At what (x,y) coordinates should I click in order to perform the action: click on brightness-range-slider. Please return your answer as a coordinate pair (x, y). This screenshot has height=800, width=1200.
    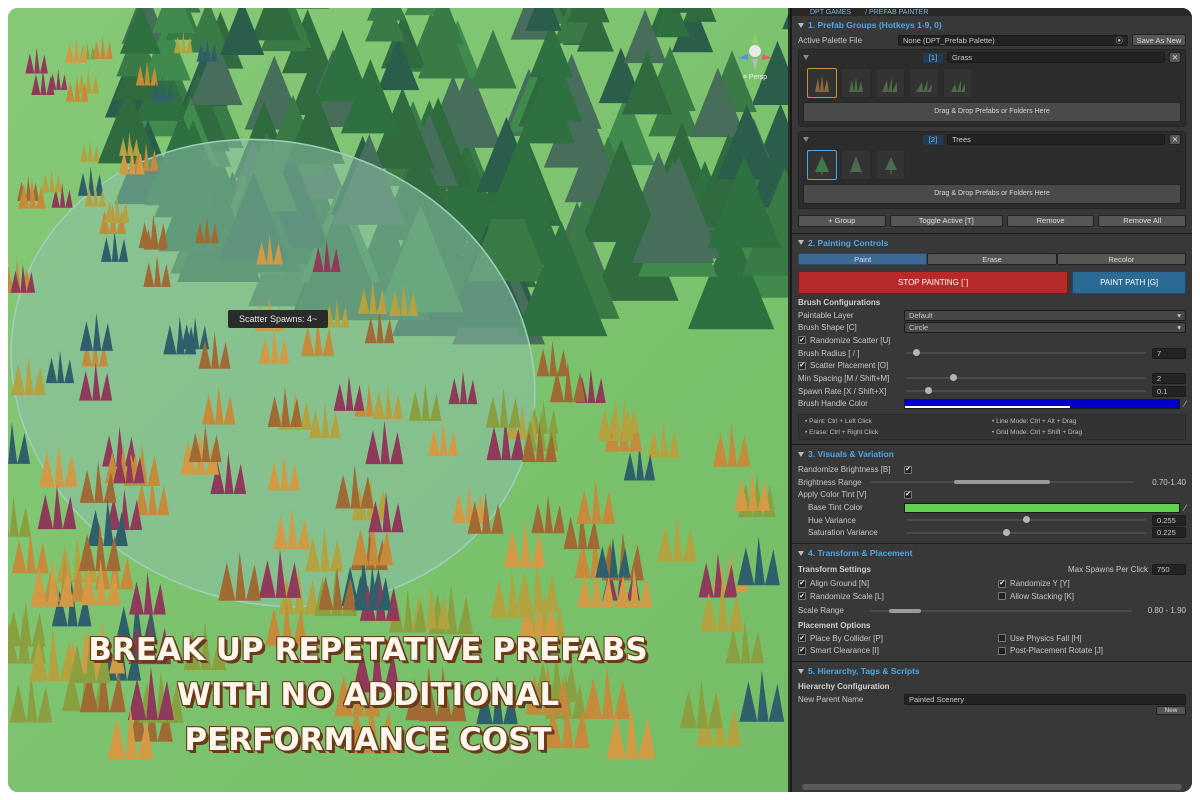
    Looking at the image, I should click on (1002, 482).